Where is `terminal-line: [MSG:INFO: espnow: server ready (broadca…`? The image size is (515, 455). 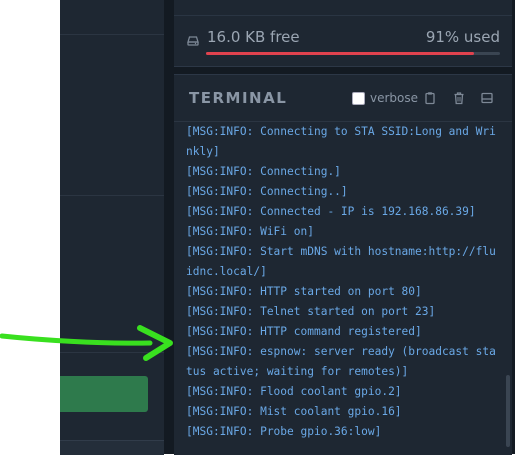 terminal-line: [MSG:INFO: espnow: server ready (broadca… is located at coordinates (341, 351).